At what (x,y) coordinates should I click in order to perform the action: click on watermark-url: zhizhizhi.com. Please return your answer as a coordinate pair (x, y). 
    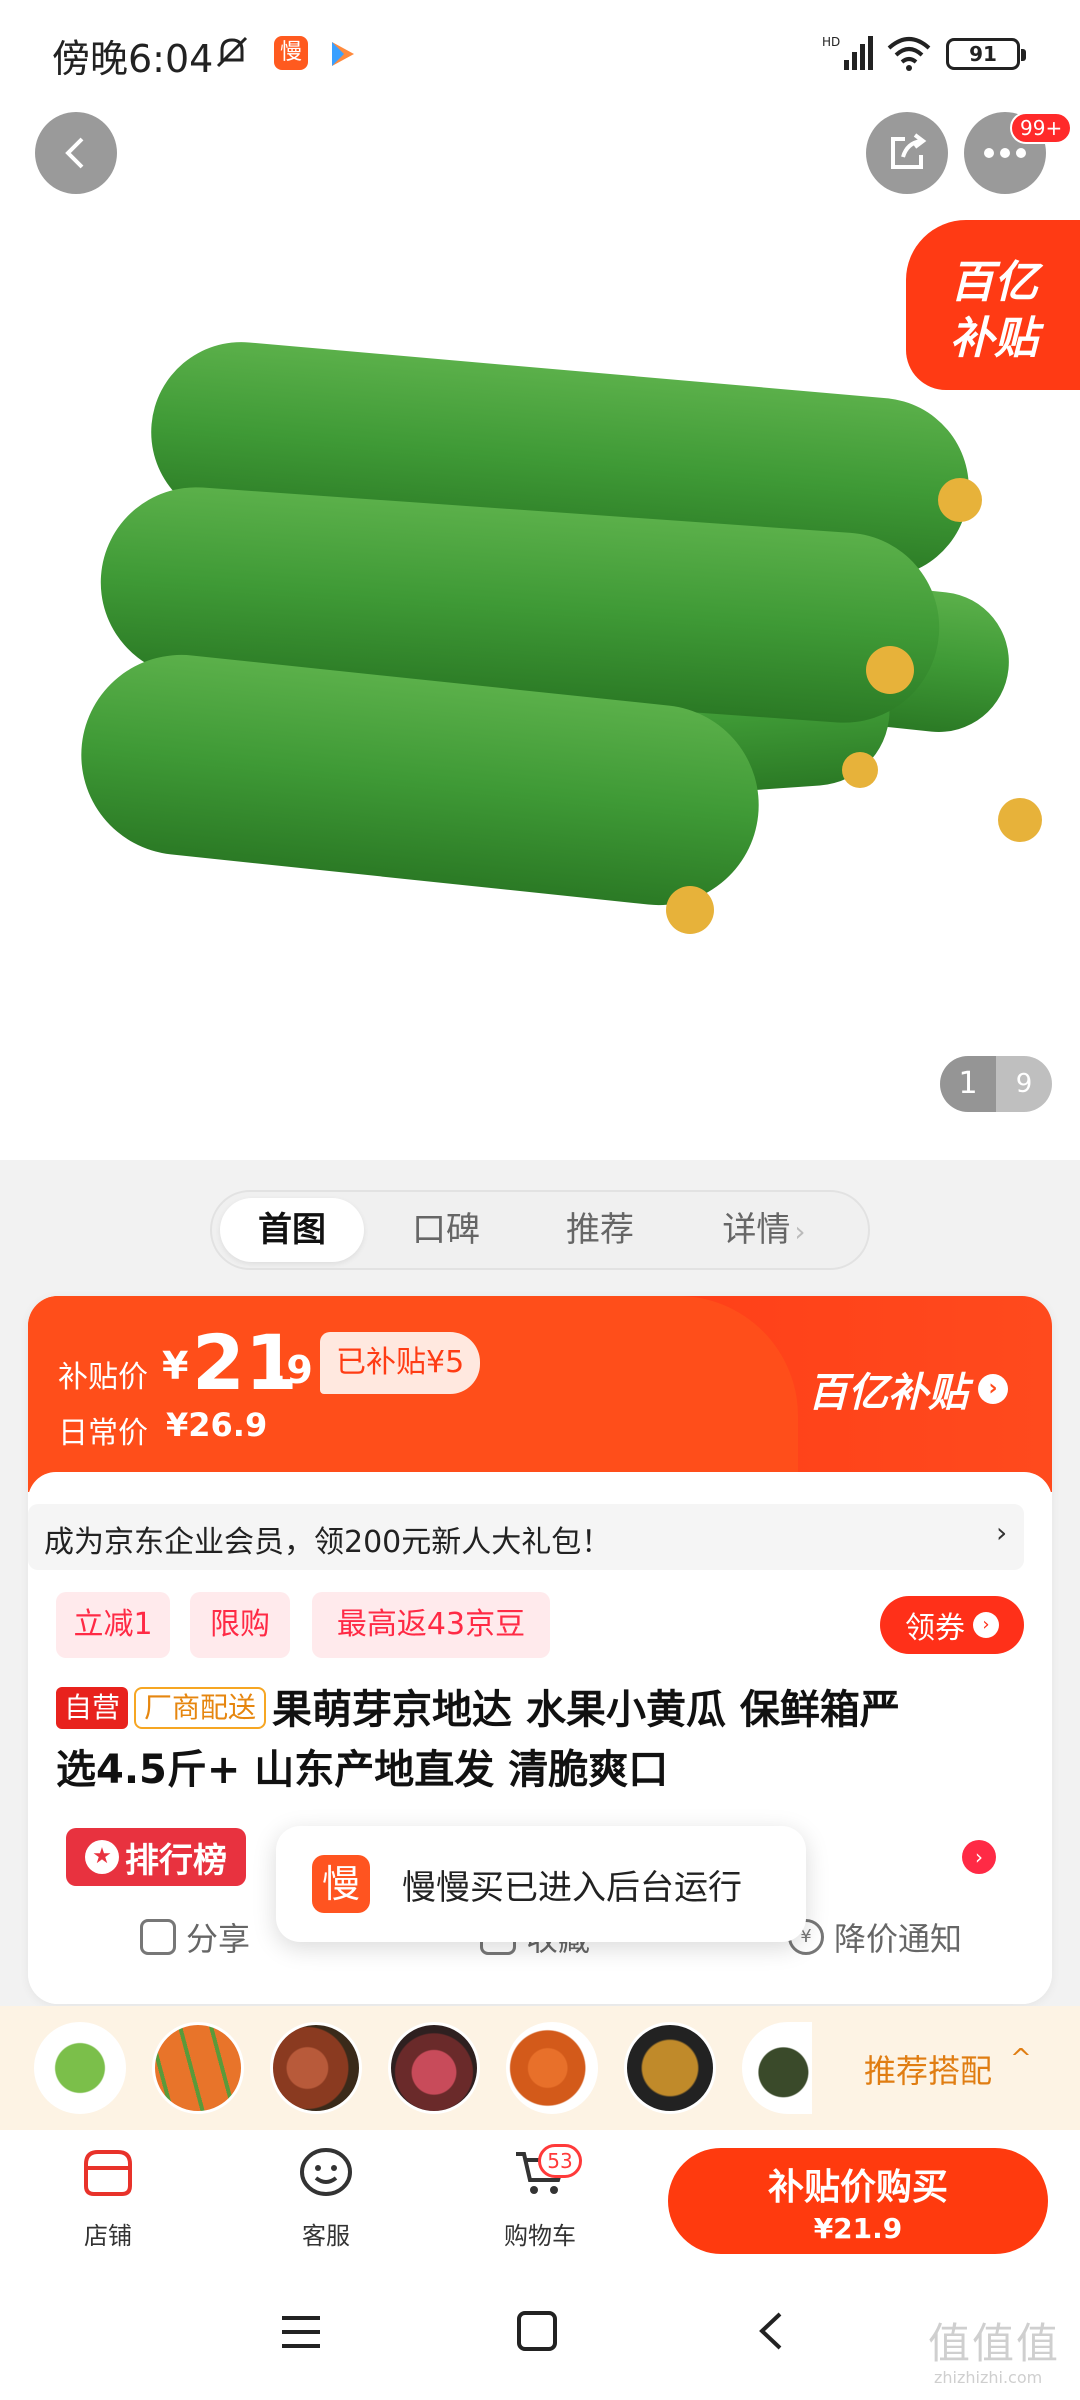
    Looking at the image, I should click on (988, 2377).